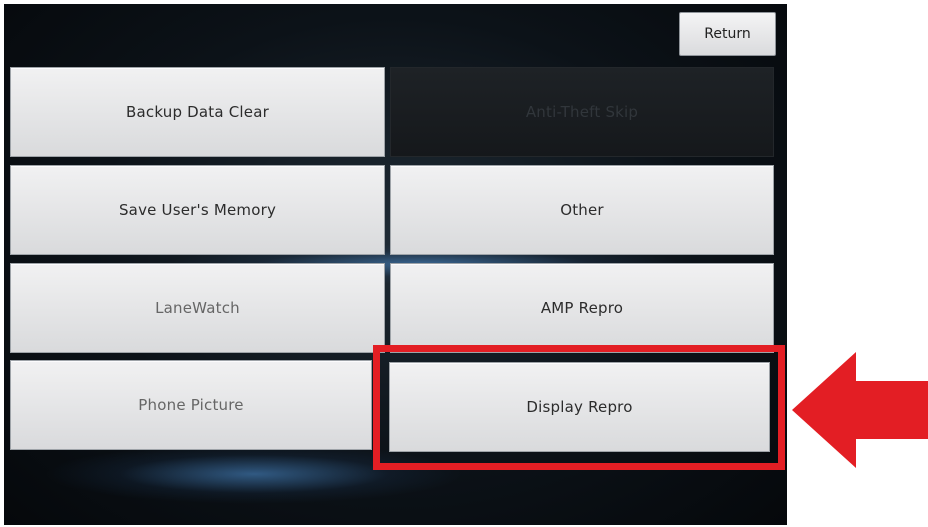 The width and height of the screenshot is (928, 527). Describe the element at coordinates (191, 405) in the screenshot. I see `phone-picture-button: Phone Picture` at that location.